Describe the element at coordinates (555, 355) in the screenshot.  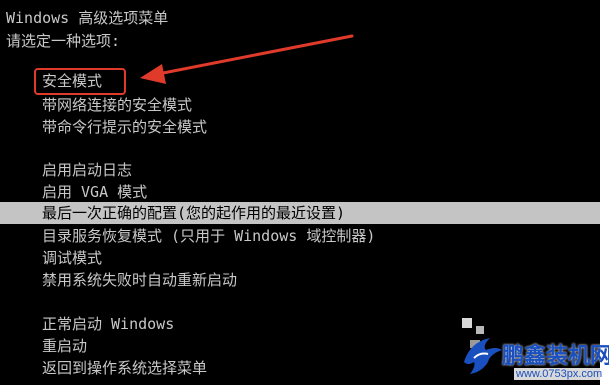
I see `watermark-brand: 鹏鑫装机网` at that location.